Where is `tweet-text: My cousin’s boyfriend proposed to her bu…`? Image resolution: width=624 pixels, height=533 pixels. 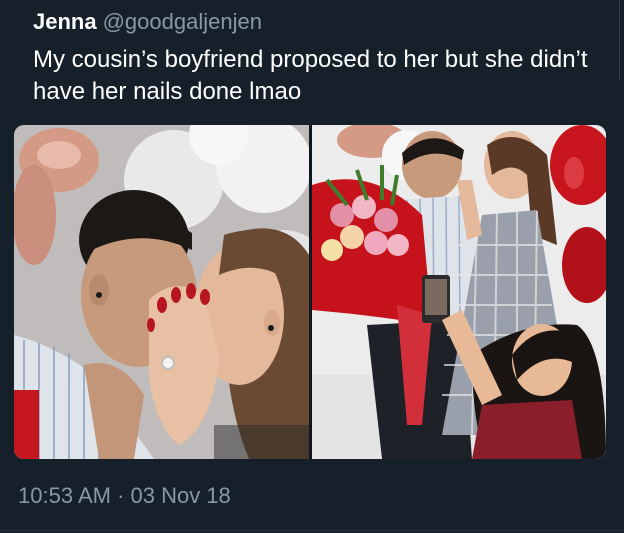 tweet-text: My cousin’s boyfriend proposed to her bu… is located at coordinates (310, 75).